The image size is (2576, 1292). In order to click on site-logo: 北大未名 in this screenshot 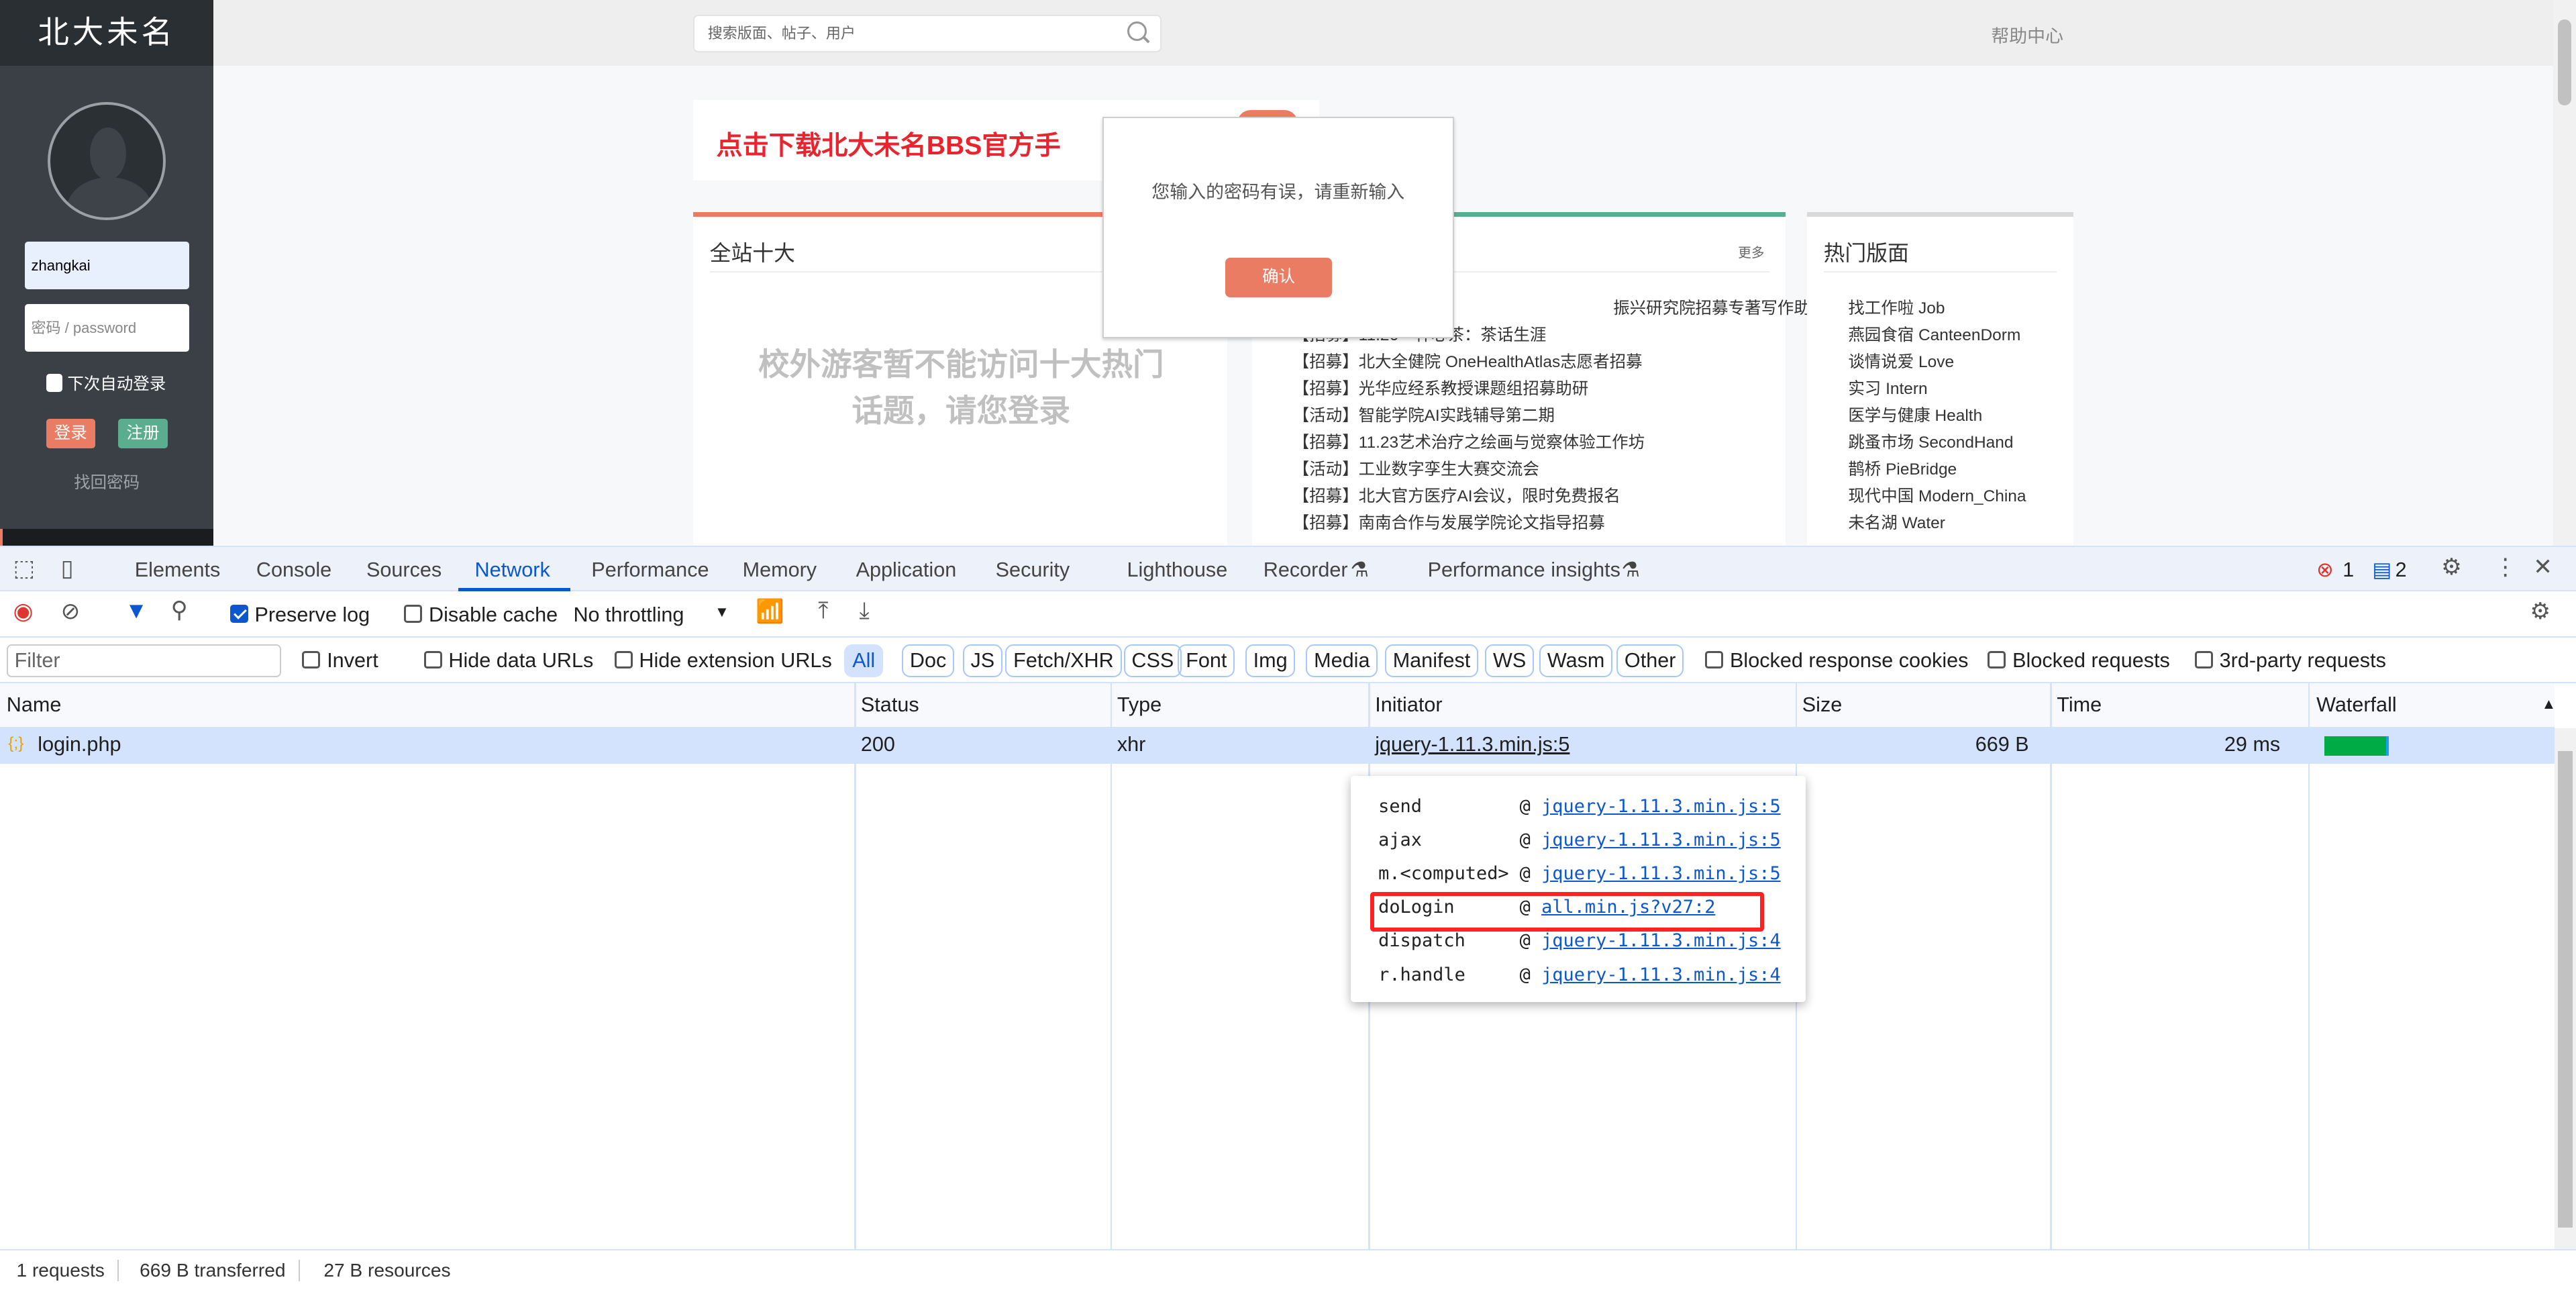, I will do `click(107, 33)`.